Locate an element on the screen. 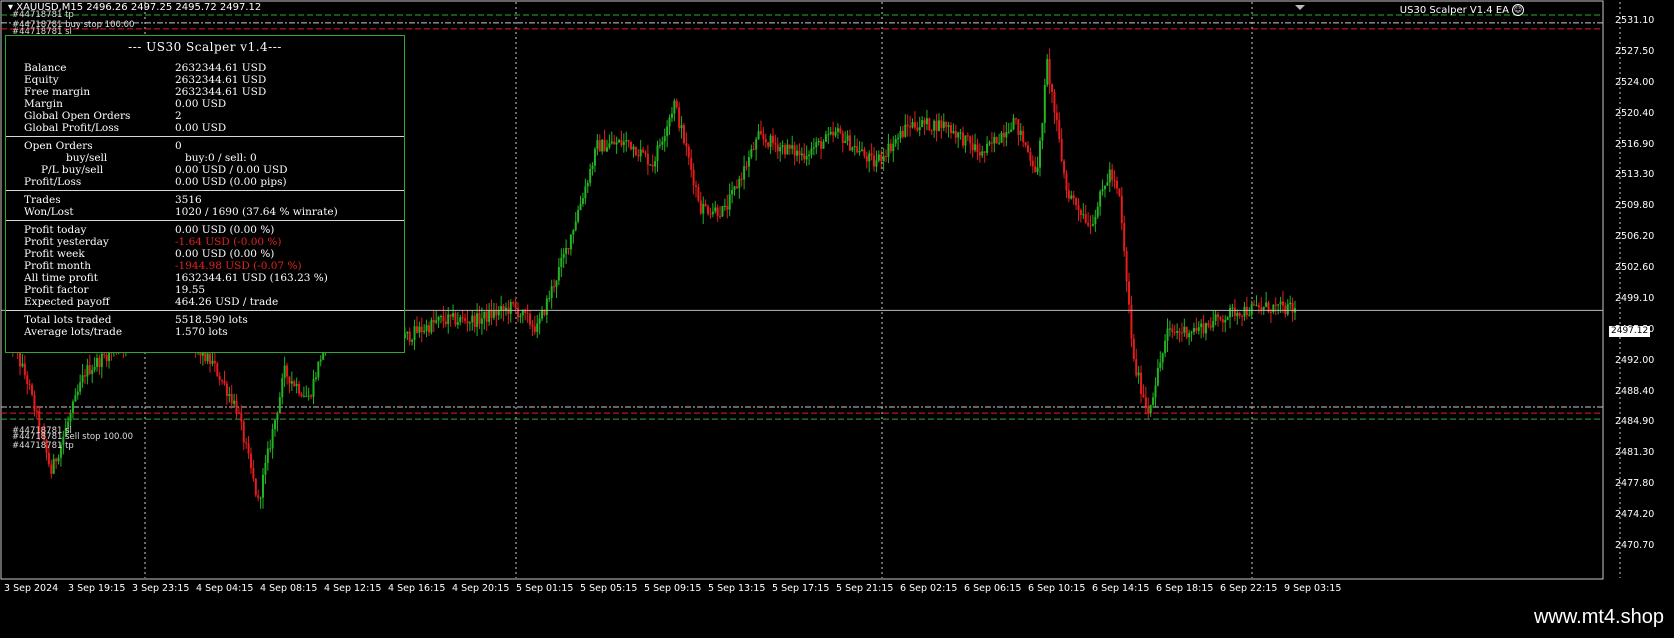 The image size is (1674, 638). panel-value: buy:0 / sell: 0 is located at coordinates (221, 158).